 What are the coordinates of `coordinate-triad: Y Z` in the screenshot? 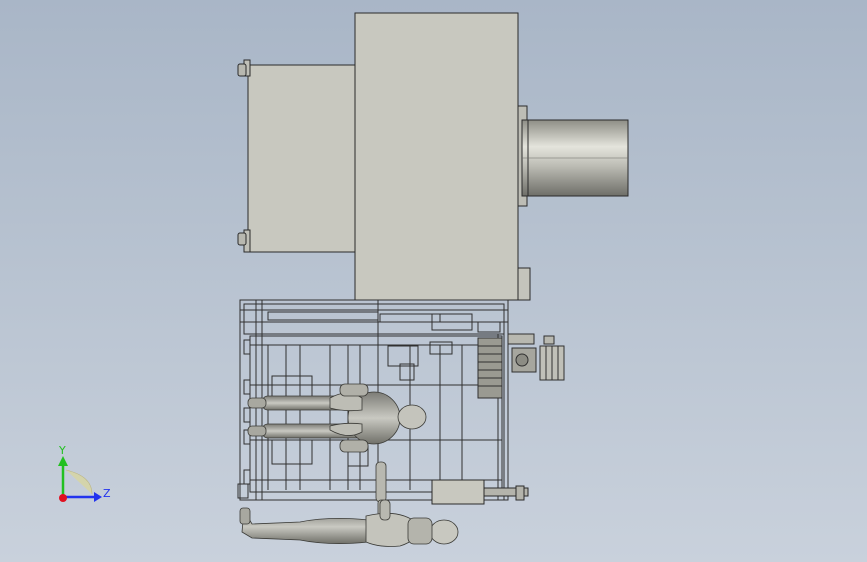 It's located at (84, 473).